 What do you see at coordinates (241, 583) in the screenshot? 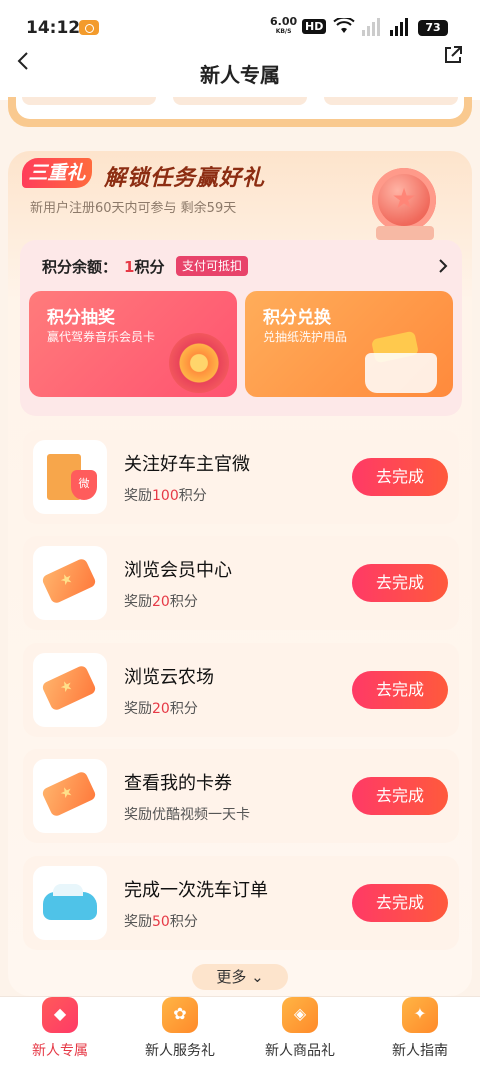
I see `task-item: 浏览会员中心 奖励20积分 去完成` at bounding box center [241, 583].